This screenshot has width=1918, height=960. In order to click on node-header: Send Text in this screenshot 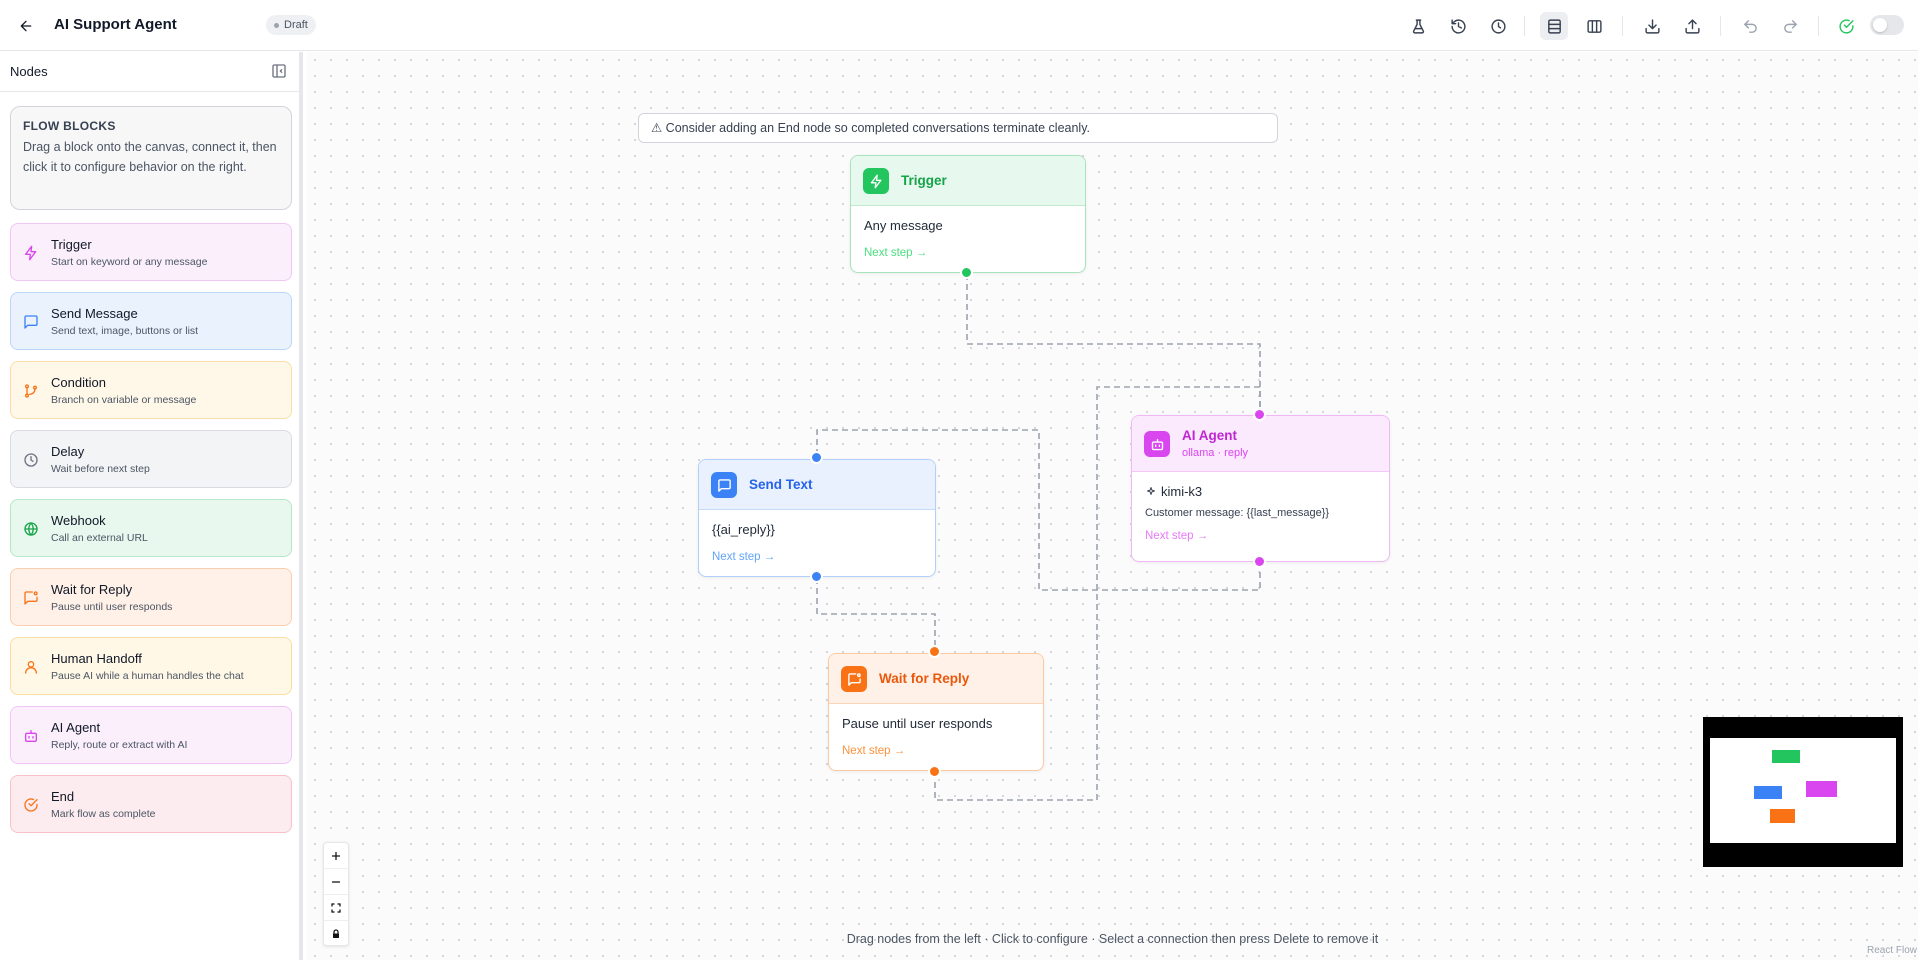, I will do `click(817, 485)`.